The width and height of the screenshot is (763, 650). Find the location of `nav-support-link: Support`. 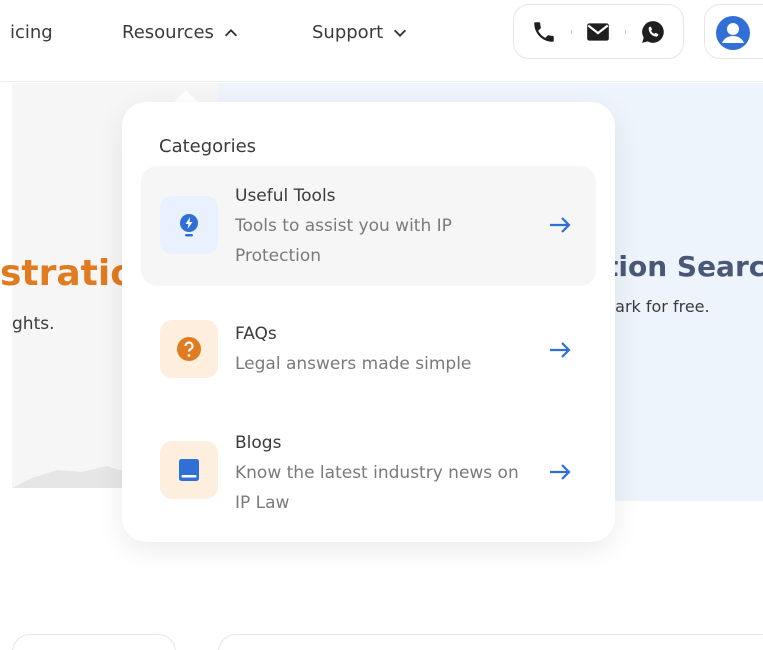

nav-support-link: Support is located at coordinates (360, 32).